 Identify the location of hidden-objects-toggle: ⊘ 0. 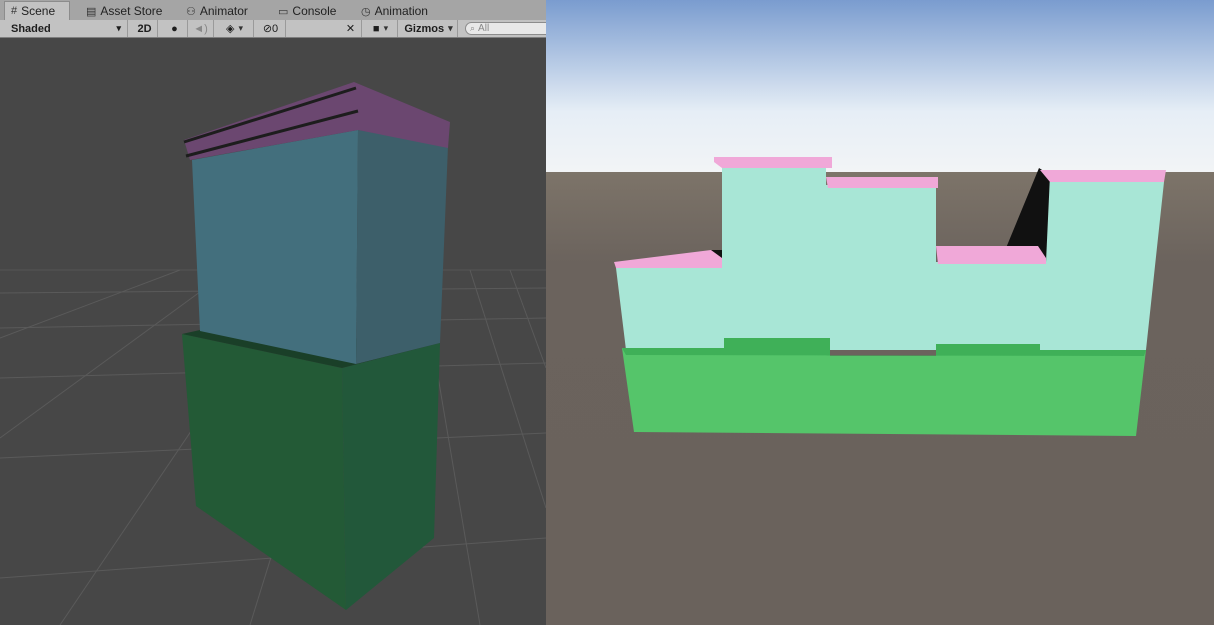
(271, 28).